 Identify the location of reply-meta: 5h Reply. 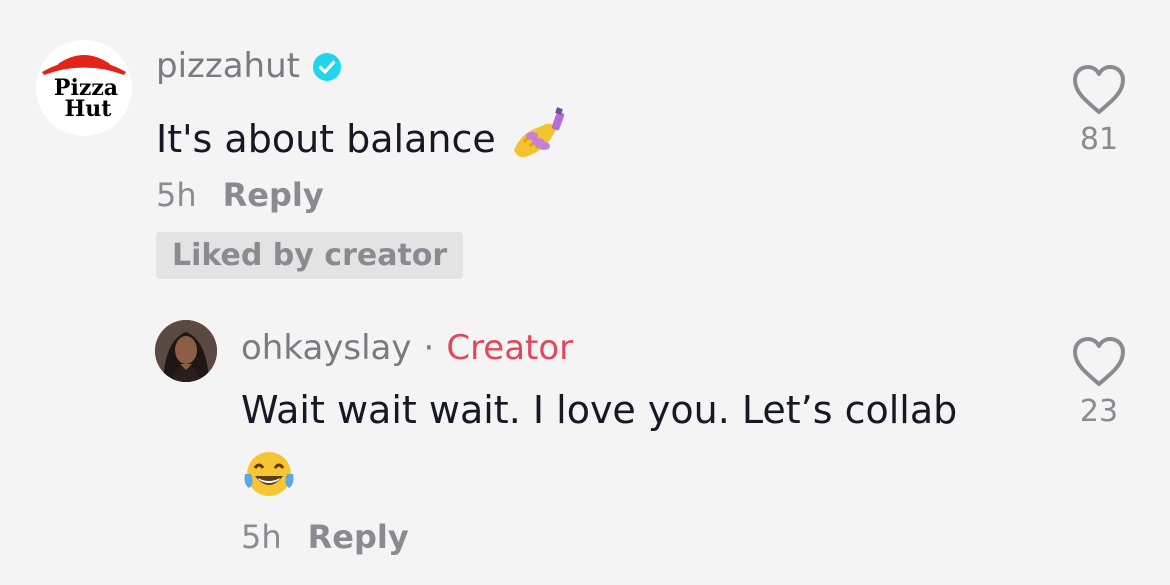
(325, 537).